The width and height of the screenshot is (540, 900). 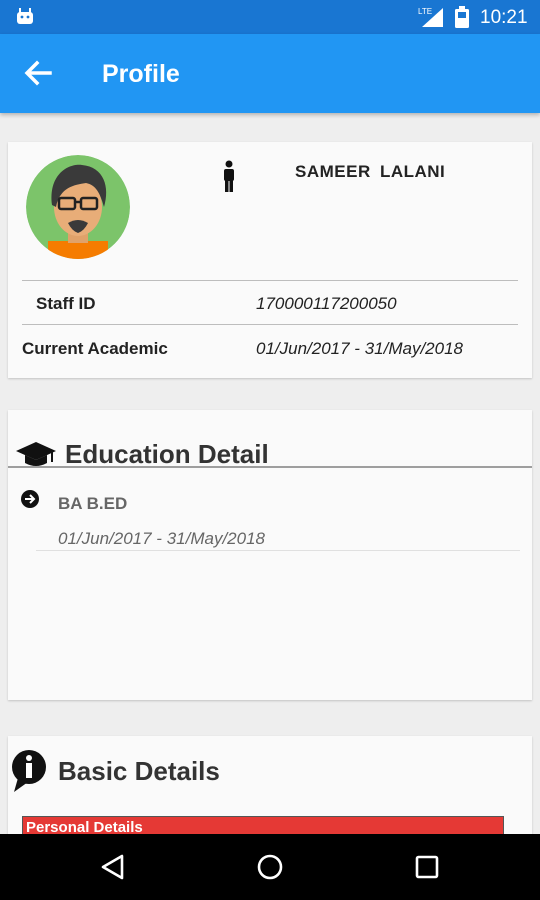 What do you see at coordinates (229, 176) in the screenshot?
I see `person-icon` at bounding box center [229, 176].